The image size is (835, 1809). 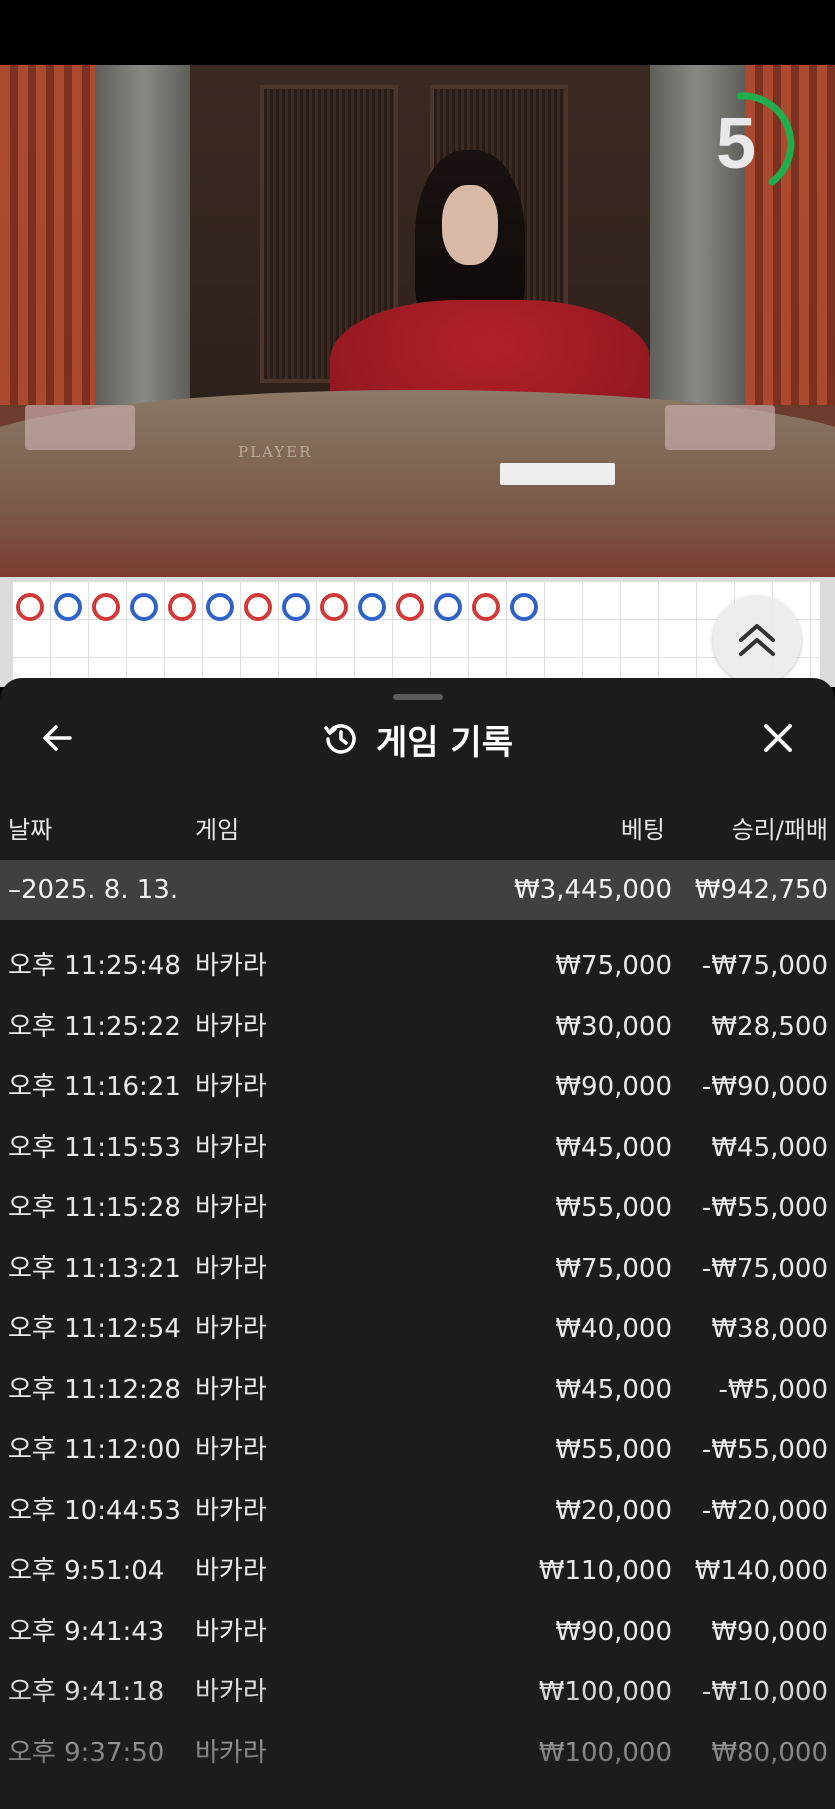 What do you see at coordinates (417, 1390) in the screenshot?
I see `history-row: 오후 11:12:28 바카라 ₩45,000 -₩5,000` at bounding box center [417, 1390].